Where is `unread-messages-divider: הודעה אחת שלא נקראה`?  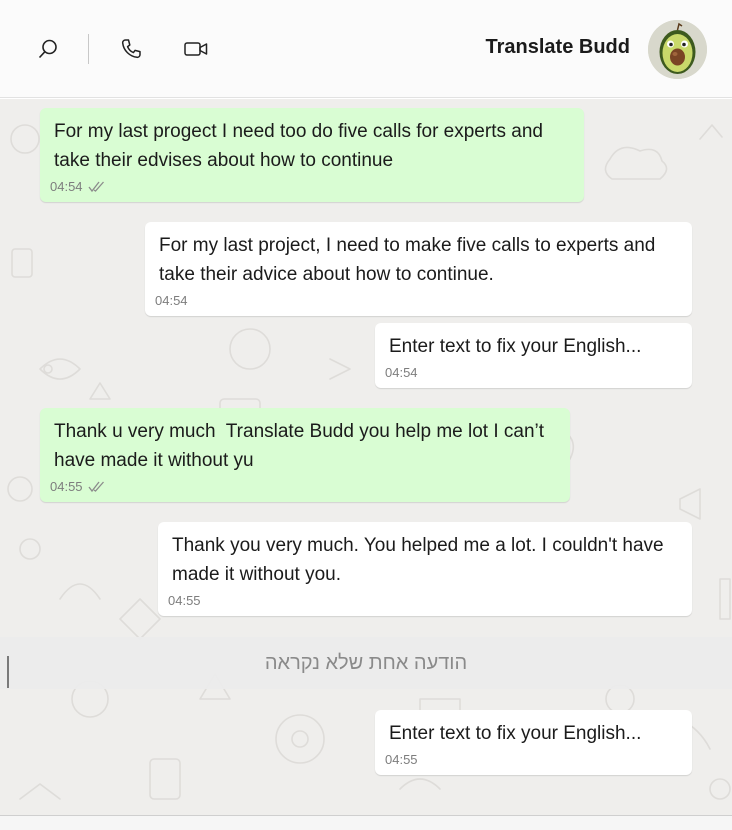 unread-messages-divider: הודעה אחת שלא נקראה is located at coordinates (366, 663).